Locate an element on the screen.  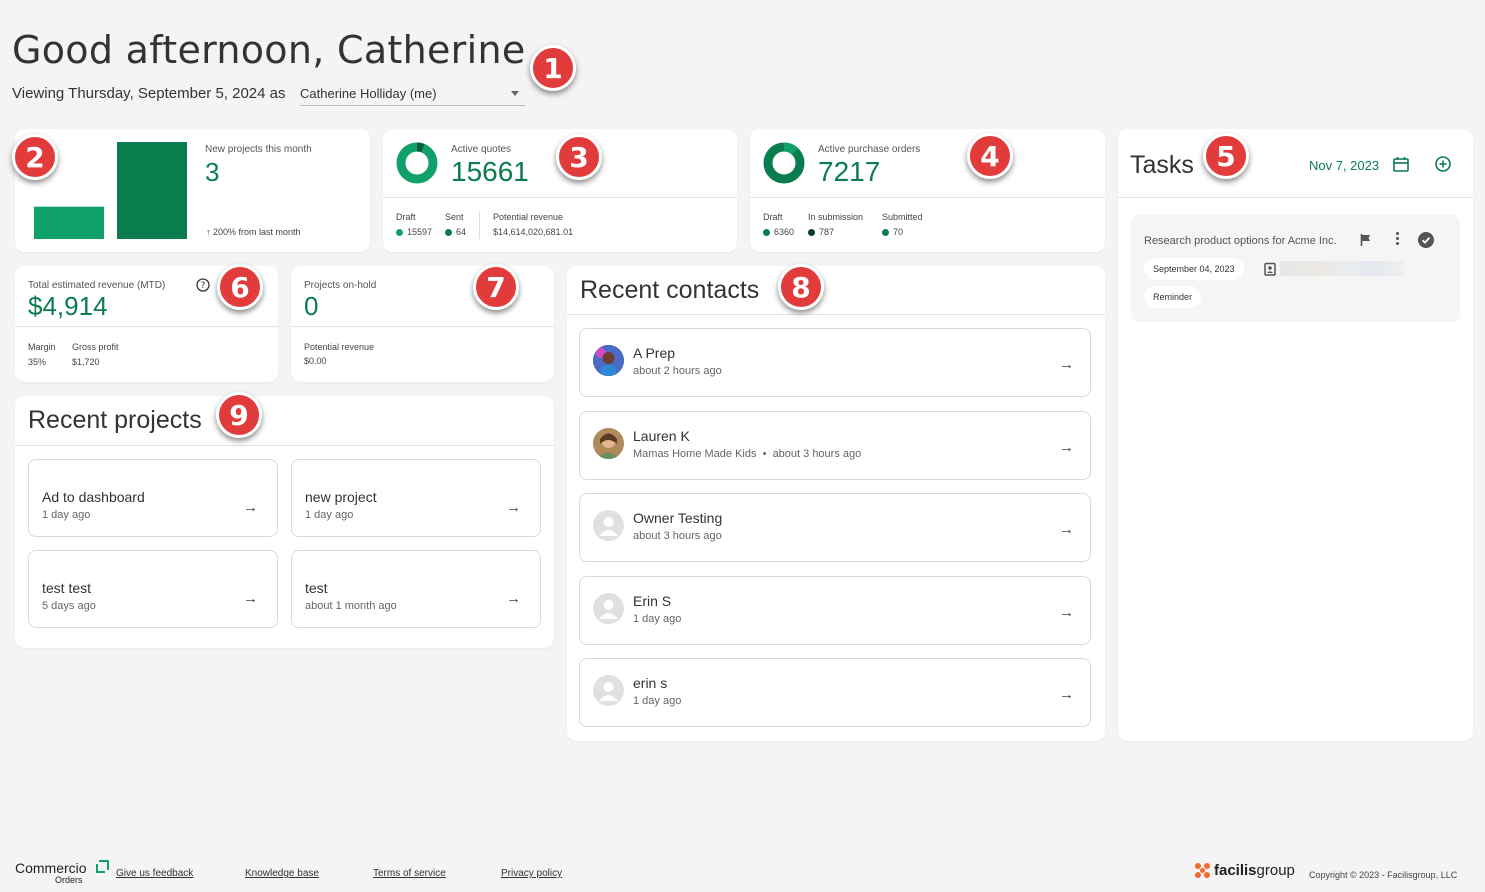
facilisgroup-wordmark: facilisgroup is located at coordinates (1254, 870).